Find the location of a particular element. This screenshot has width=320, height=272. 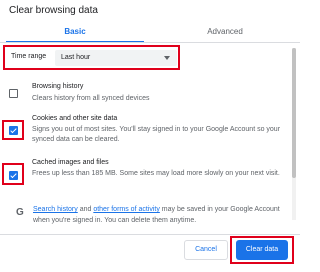

highlight-box-cached-checkbox is located at coordinates (13, 174).